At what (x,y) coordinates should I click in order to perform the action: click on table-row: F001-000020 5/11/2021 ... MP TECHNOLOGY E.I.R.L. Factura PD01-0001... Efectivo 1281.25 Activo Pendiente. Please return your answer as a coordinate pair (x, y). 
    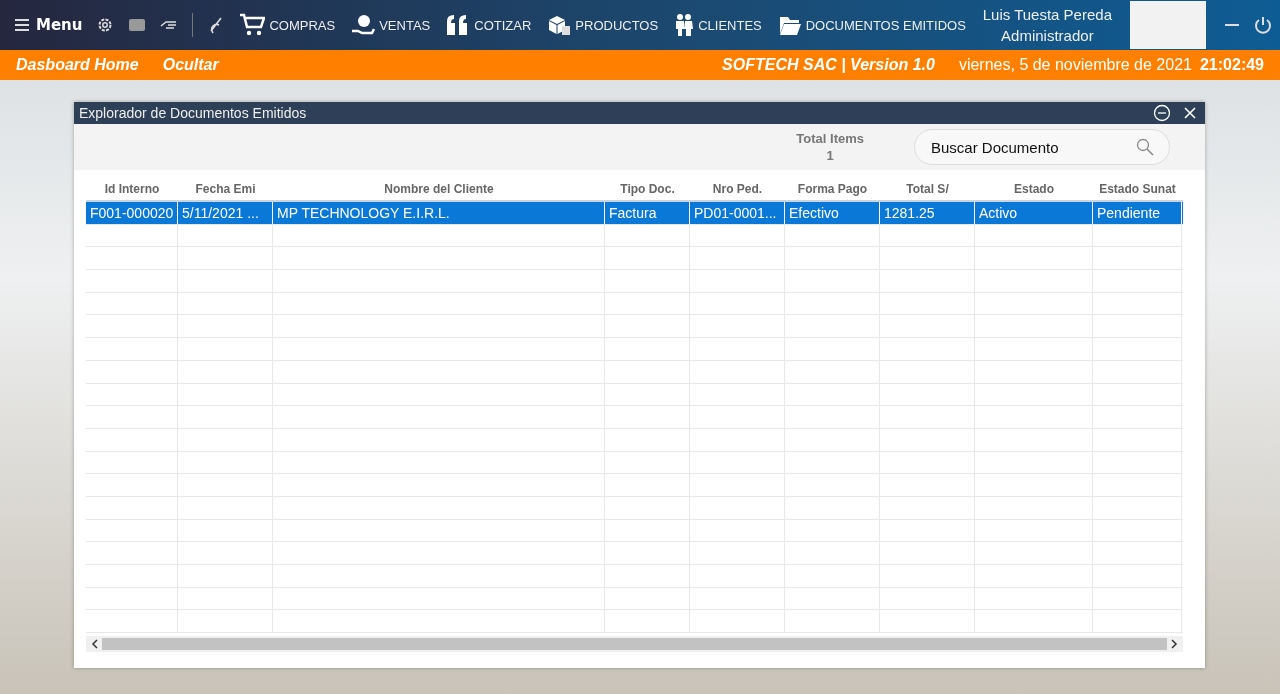
    Looking at the image, I should click on (634, 213).